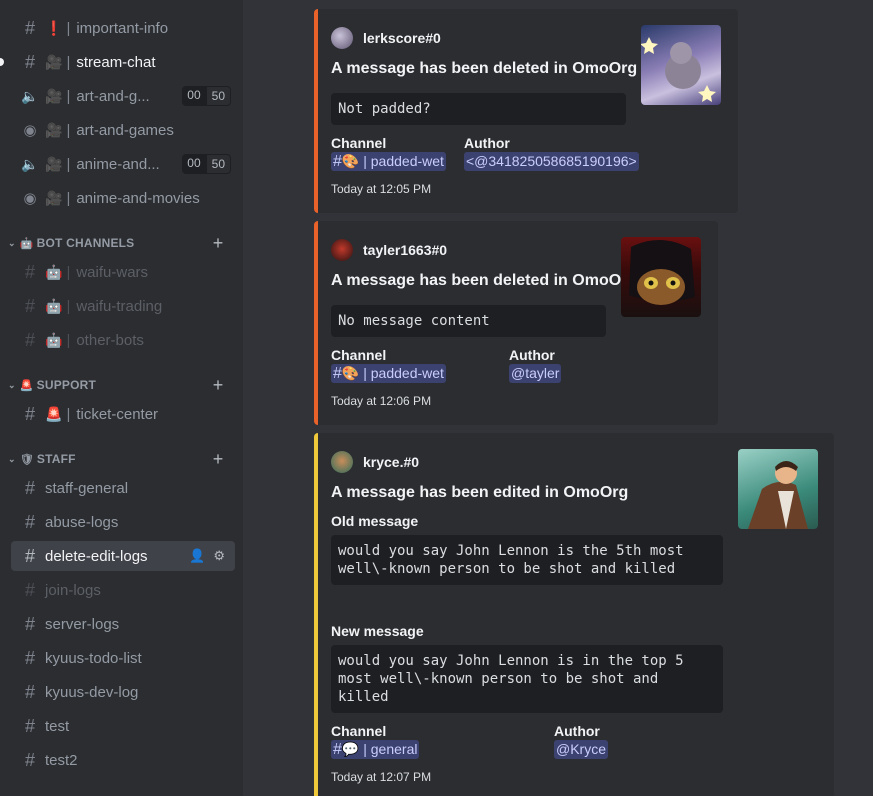 The width and height of the screenshot is (873, 796). I want to click on channel-test2: # test2, so click(123, 760).